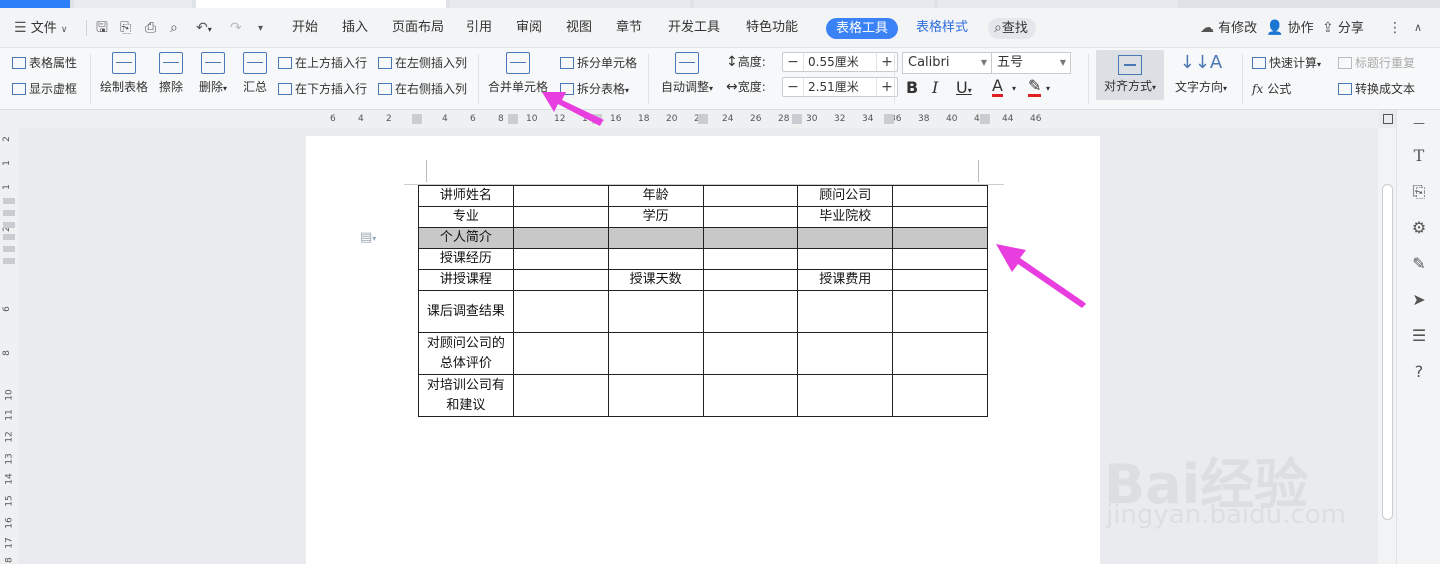 This screenshot has width=1440, height=564. I want to click on print-preview-icon: ⌕, so click(174, 28).